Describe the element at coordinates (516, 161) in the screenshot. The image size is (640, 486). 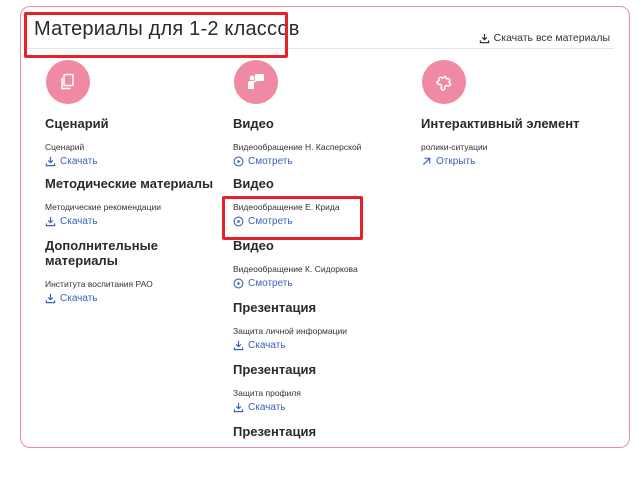
I see `open-link: Открыть` at that location.